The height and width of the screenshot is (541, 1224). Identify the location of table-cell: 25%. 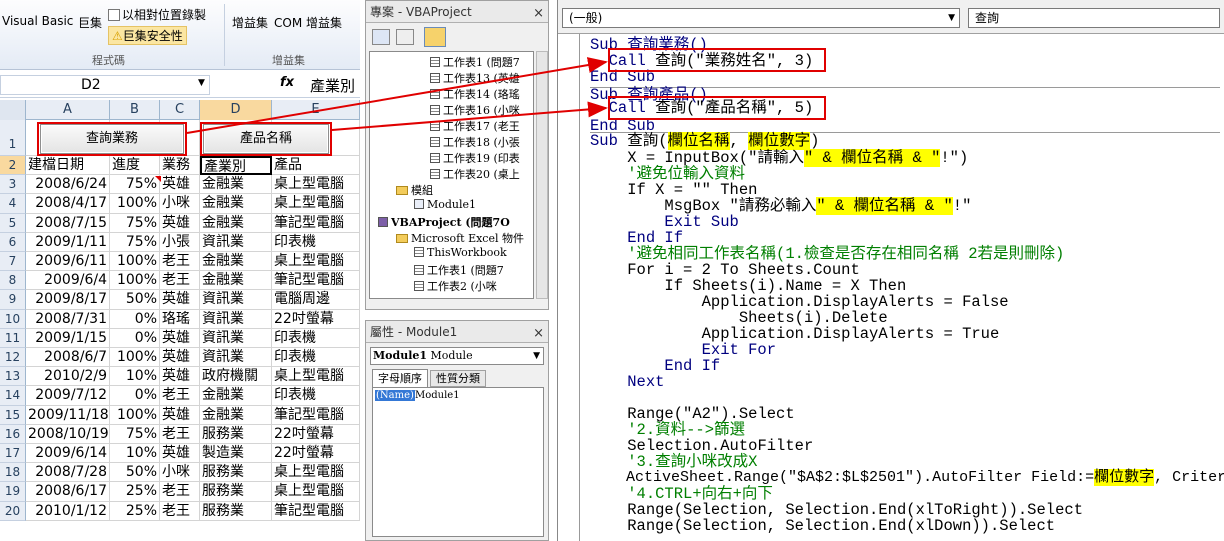
(135, 492).